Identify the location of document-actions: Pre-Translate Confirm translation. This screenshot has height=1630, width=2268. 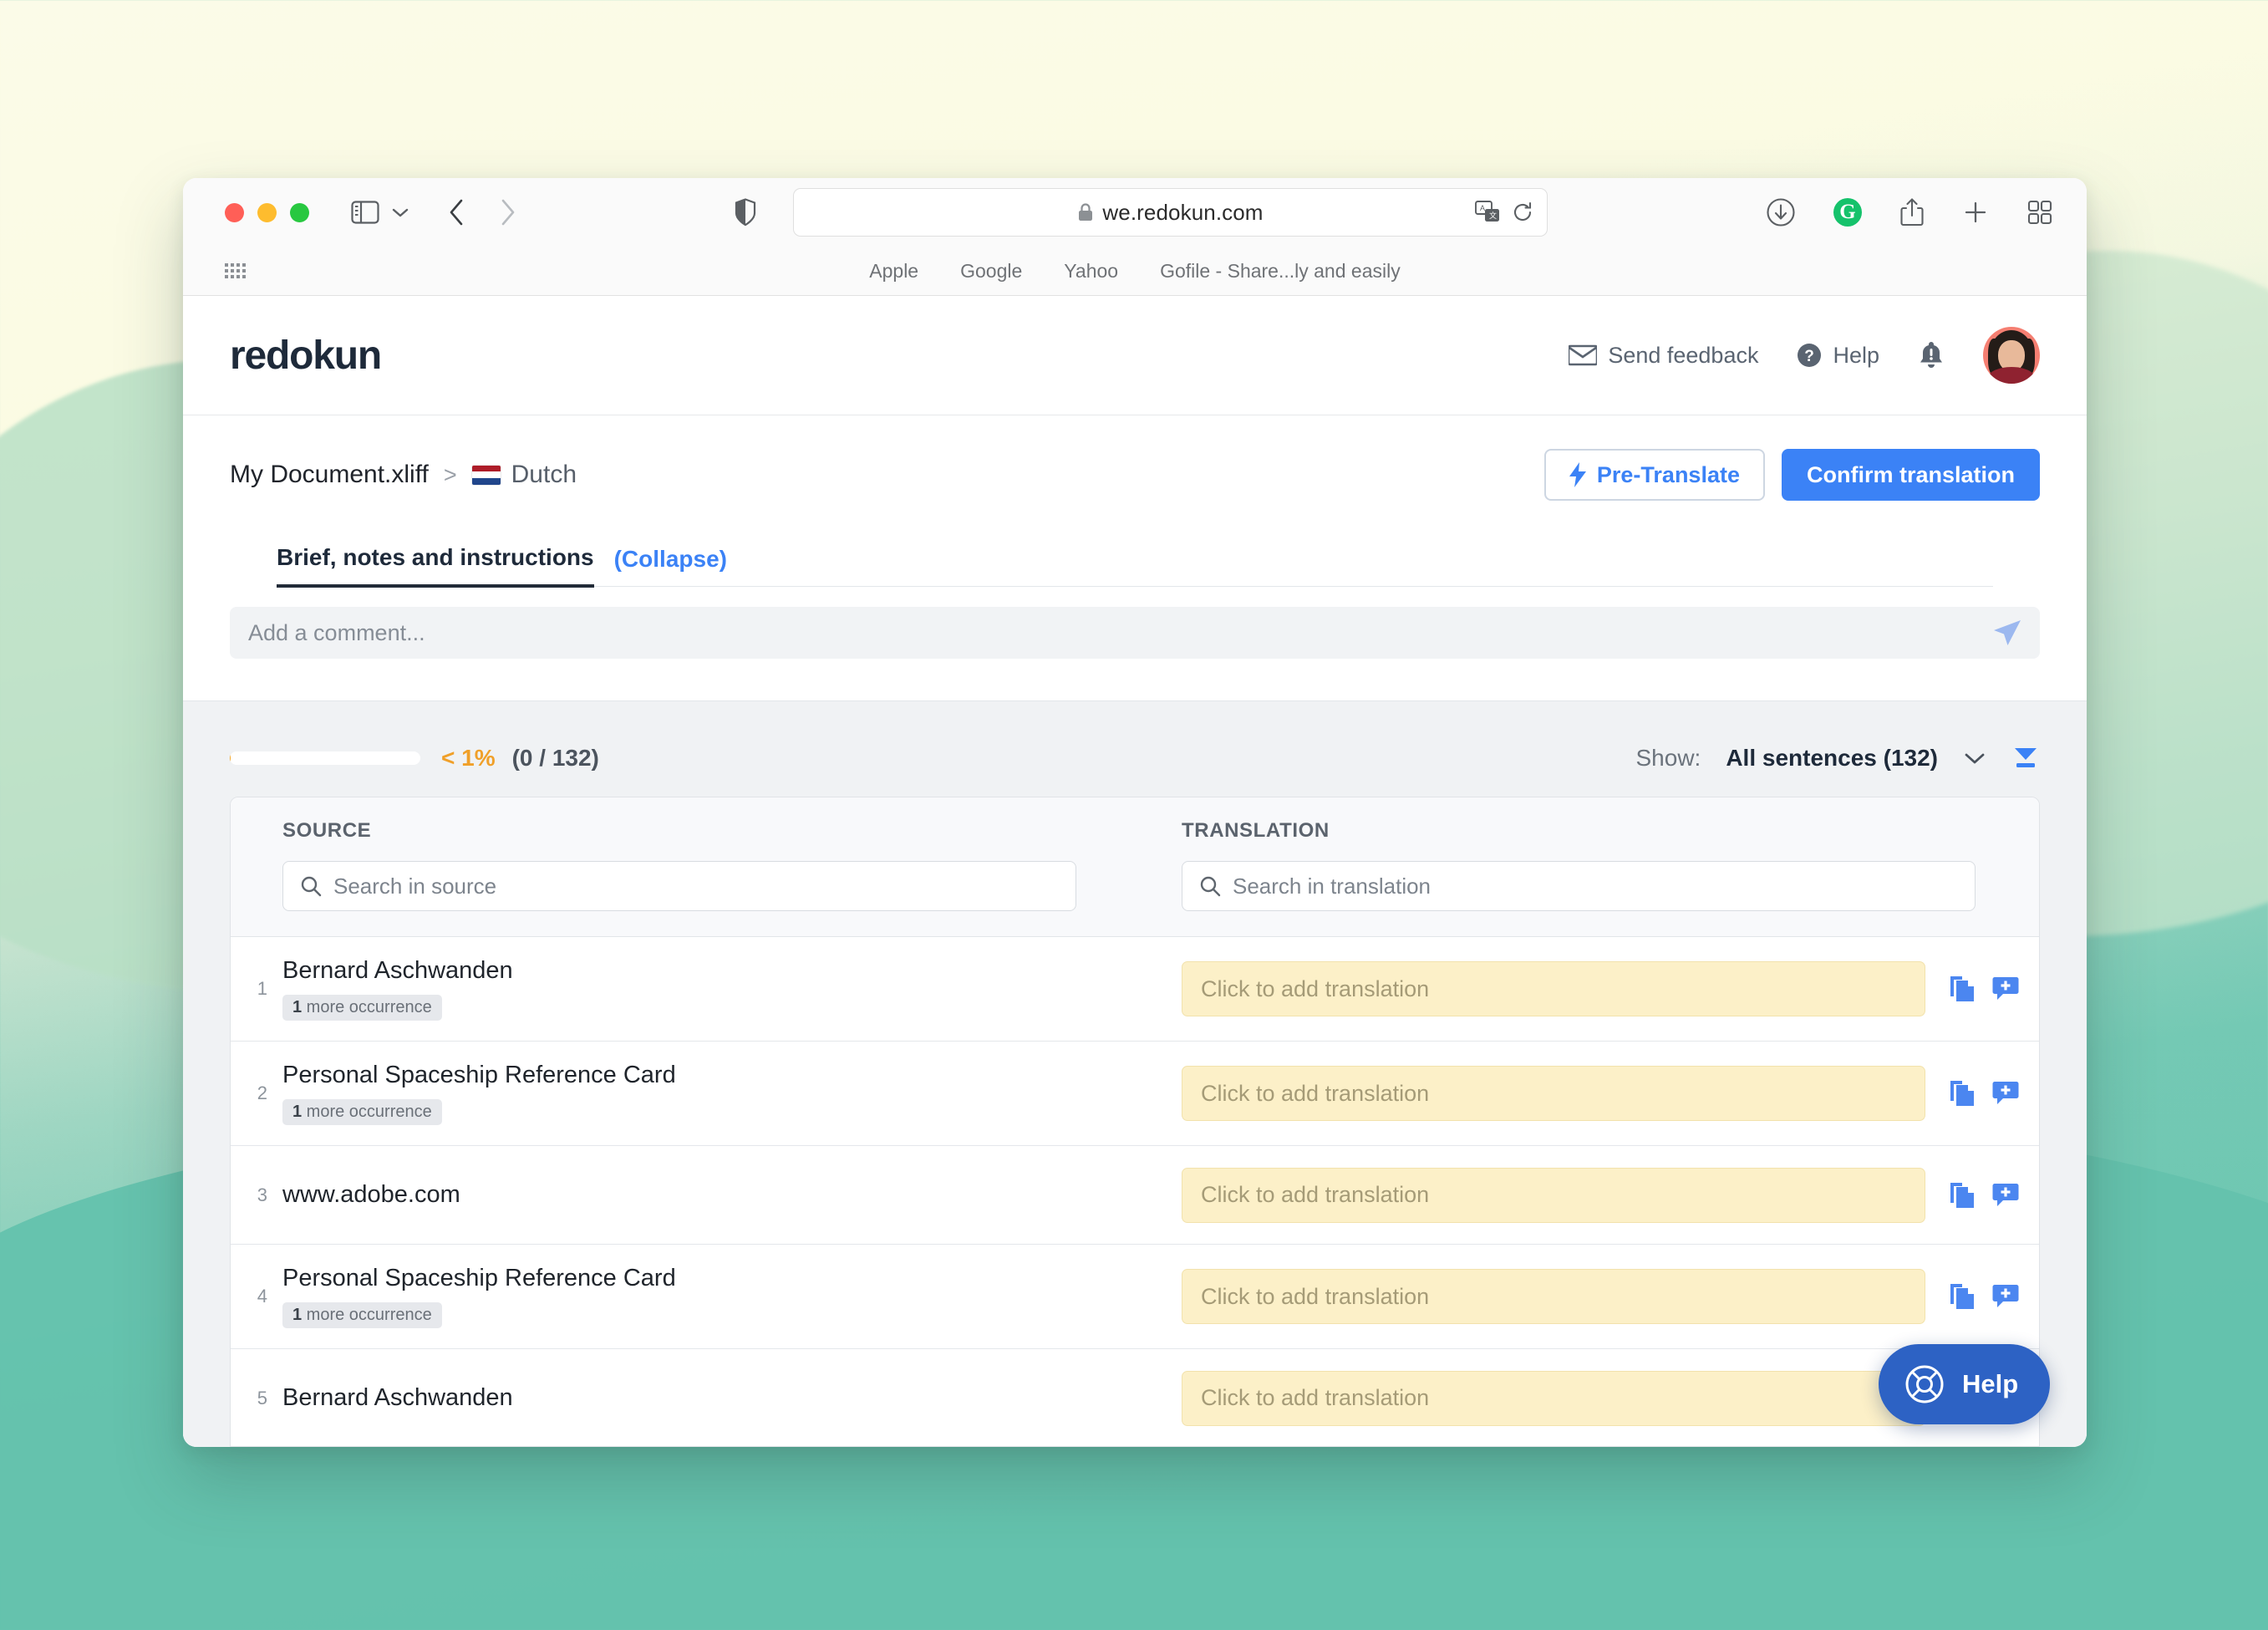
(1791, 475).